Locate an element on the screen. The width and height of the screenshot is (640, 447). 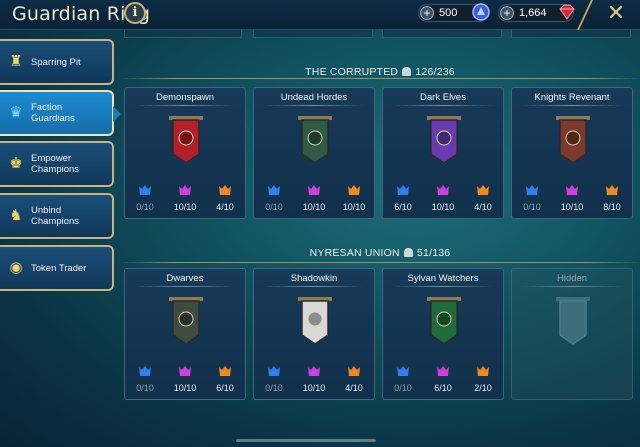
header-ornament is located at coordinates (585, 15).